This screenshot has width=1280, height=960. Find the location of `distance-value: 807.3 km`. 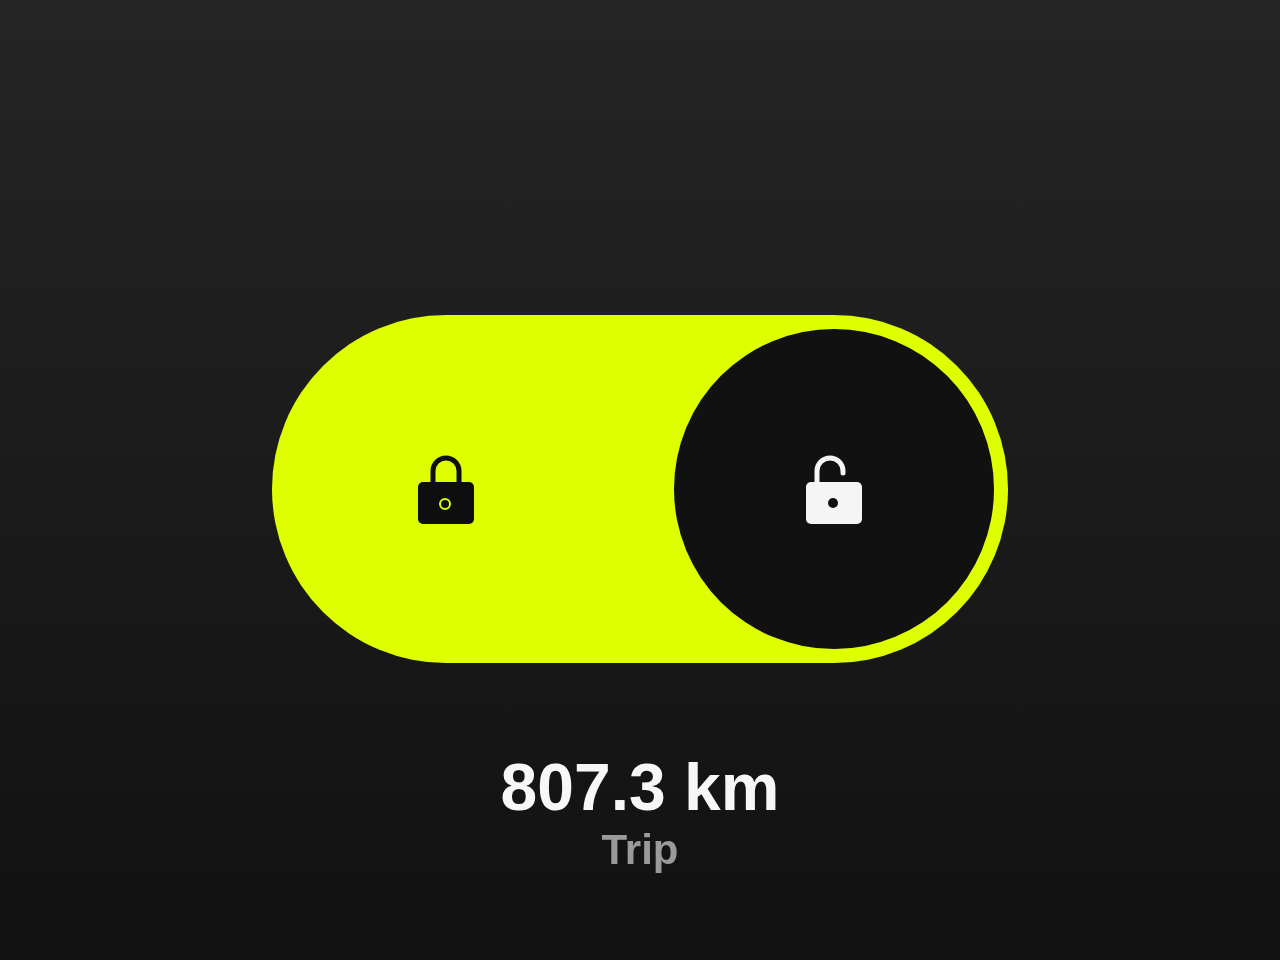

distance-value: 807.3 km is located at coordinates (640, 787).